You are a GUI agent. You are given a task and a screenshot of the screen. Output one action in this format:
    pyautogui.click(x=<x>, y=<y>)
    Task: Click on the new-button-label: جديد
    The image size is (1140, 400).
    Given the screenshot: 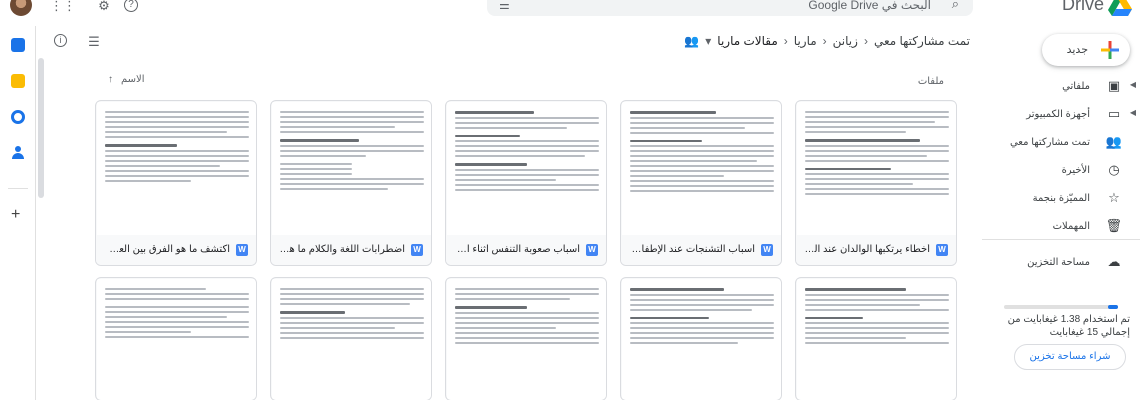 What is the action you would take?
    pyautogui.click(x=1077, y=50)
    